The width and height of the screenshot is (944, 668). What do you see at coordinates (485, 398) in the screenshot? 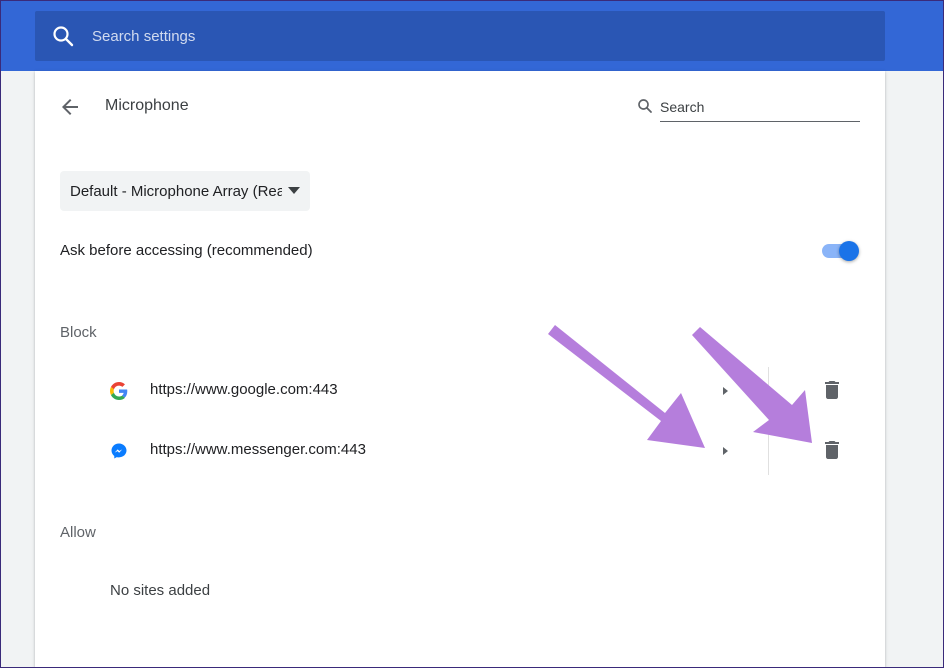
I see `block-site-row-google: https://www.google.com:443` at bounding box center [485, 398].